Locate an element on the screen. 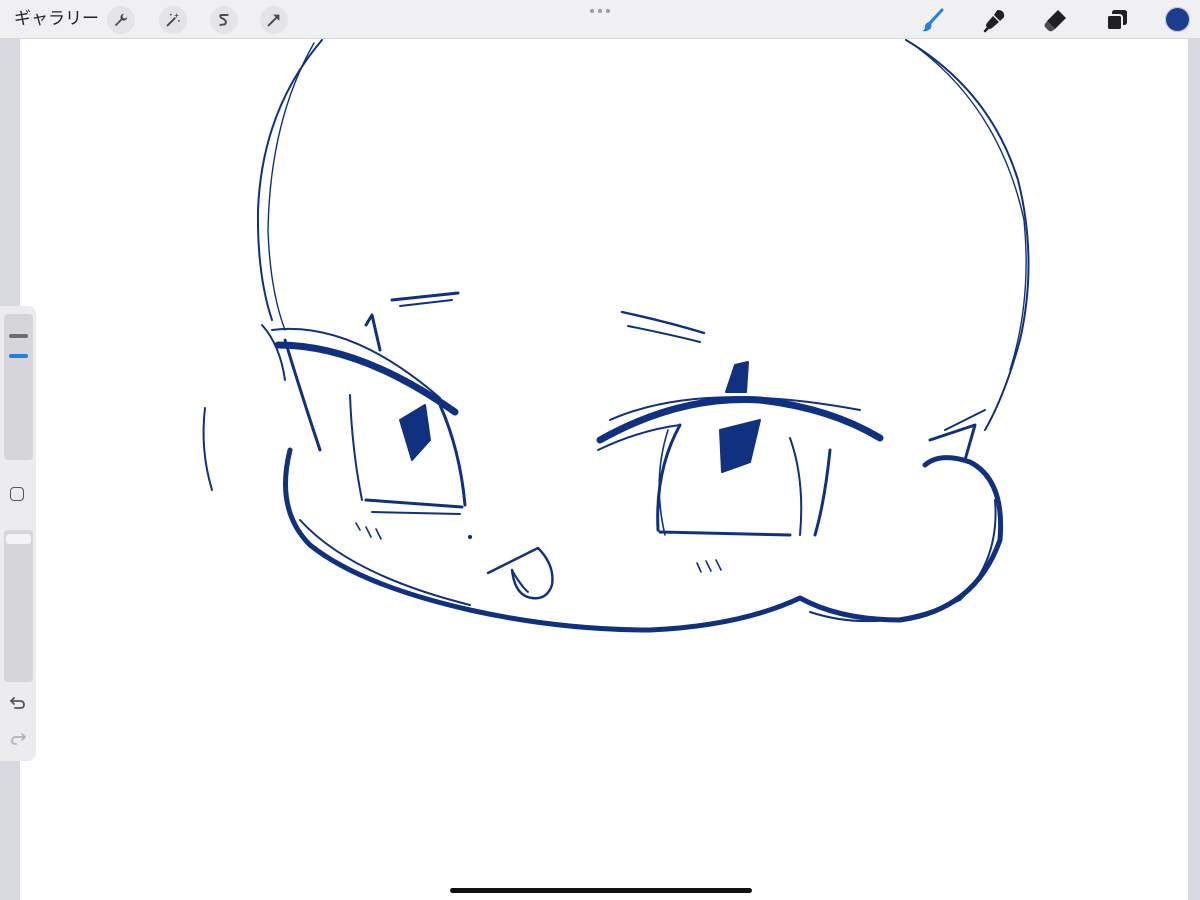  opacity-thumb is located at coordinates (18, 539).